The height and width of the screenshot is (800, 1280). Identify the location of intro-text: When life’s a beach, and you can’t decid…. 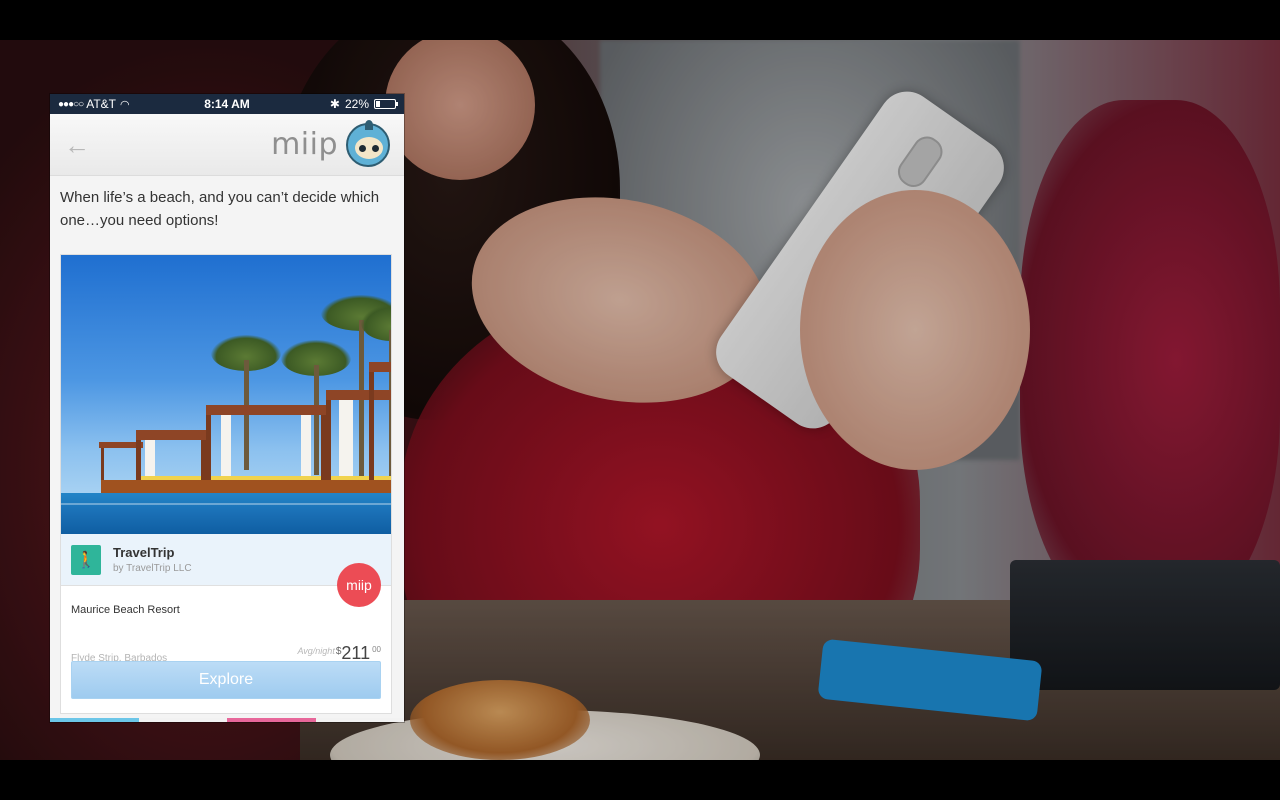
(220, 209).